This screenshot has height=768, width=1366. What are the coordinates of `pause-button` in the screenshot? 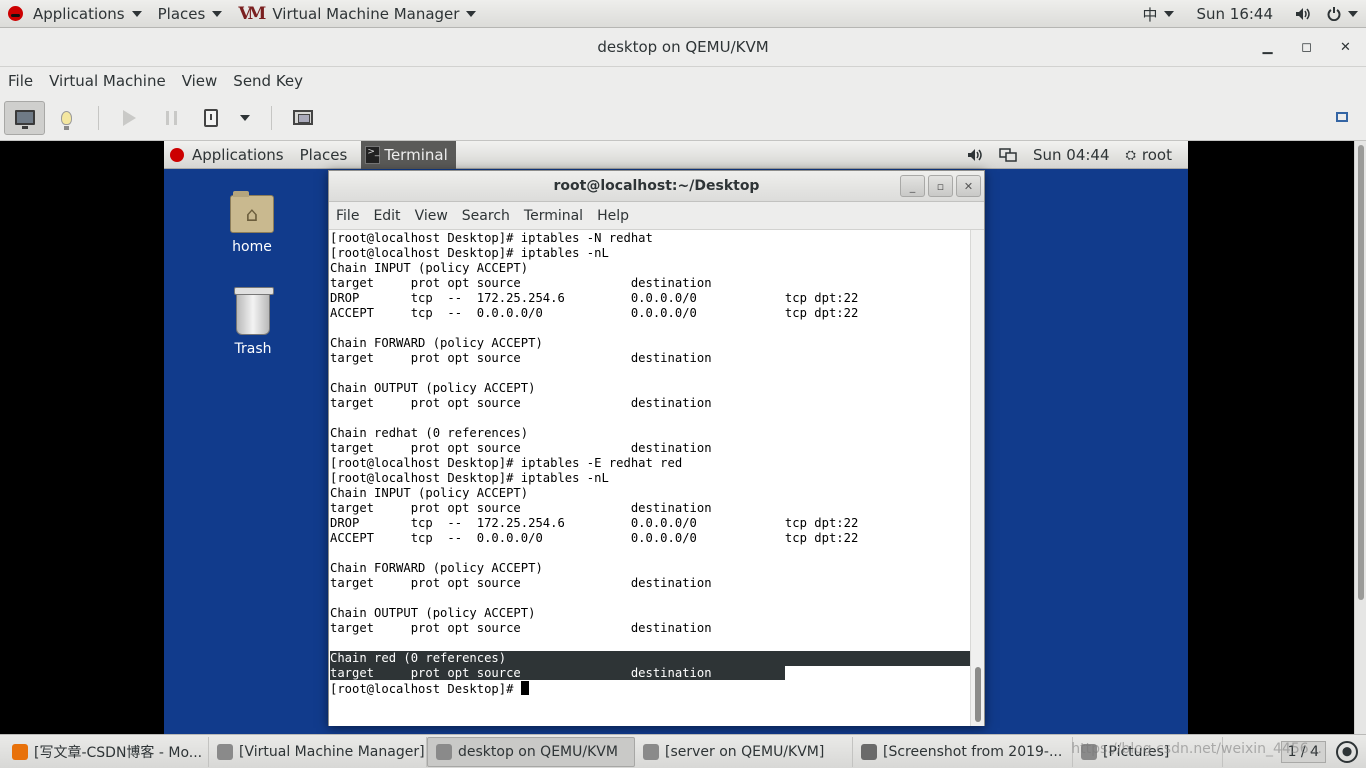 It's located at (171, 118).